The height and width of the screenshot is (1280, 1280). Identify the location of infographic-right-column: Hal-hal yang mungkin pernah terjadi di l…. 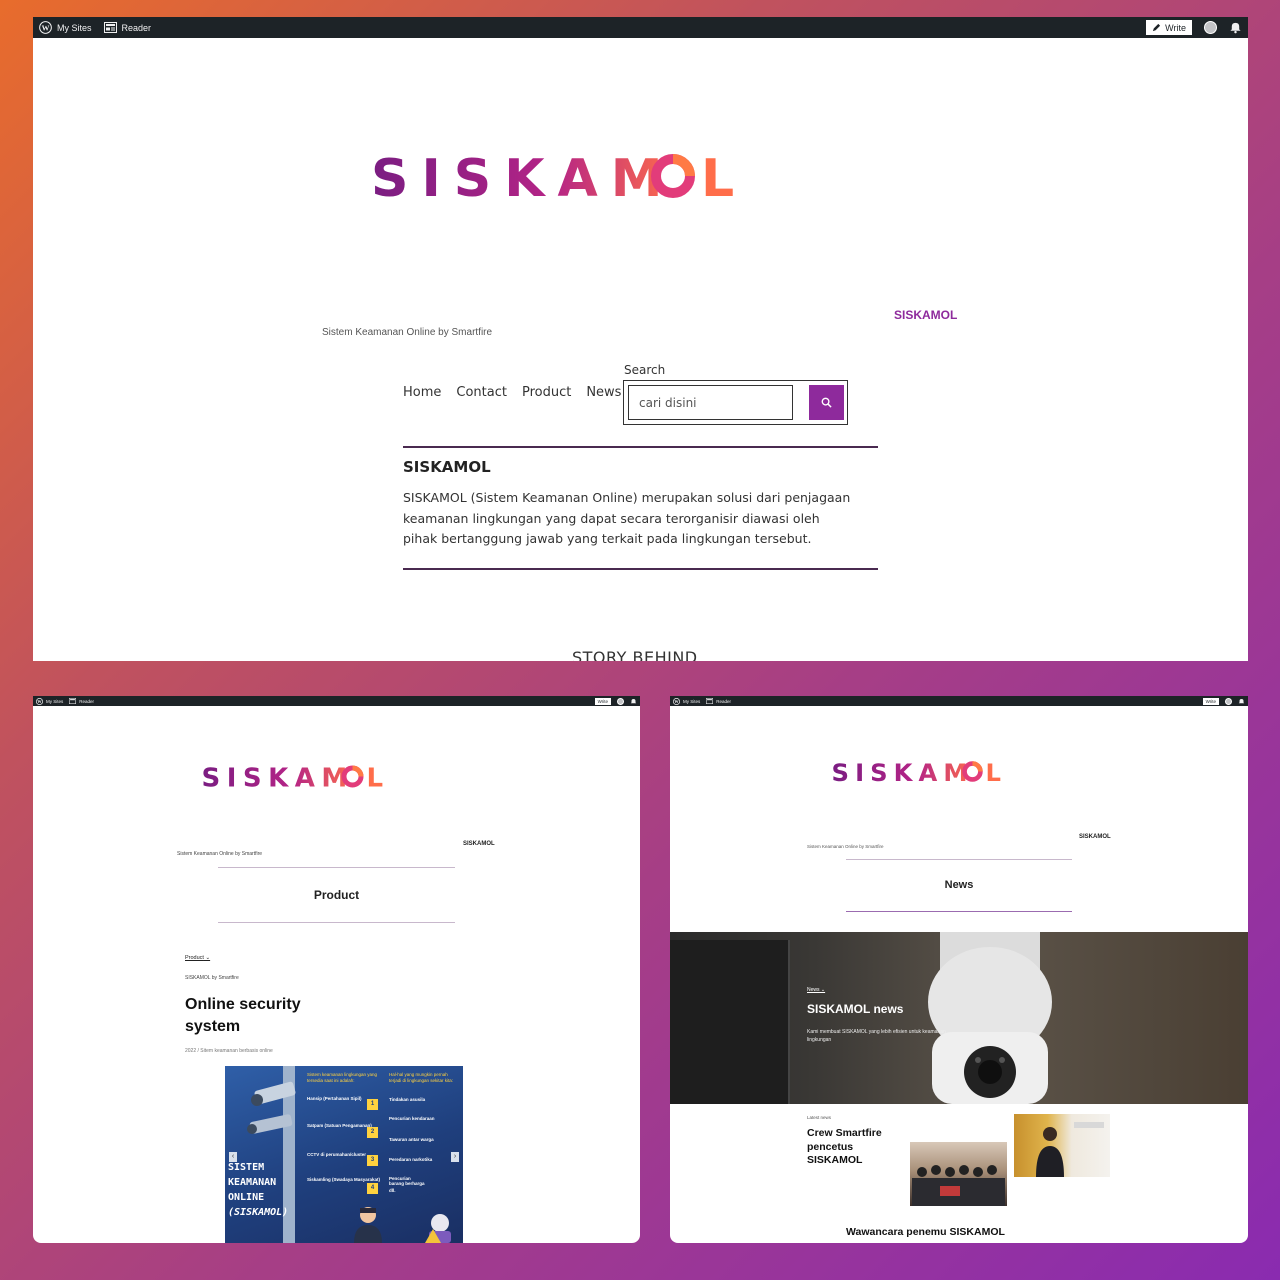
(425, 1132).